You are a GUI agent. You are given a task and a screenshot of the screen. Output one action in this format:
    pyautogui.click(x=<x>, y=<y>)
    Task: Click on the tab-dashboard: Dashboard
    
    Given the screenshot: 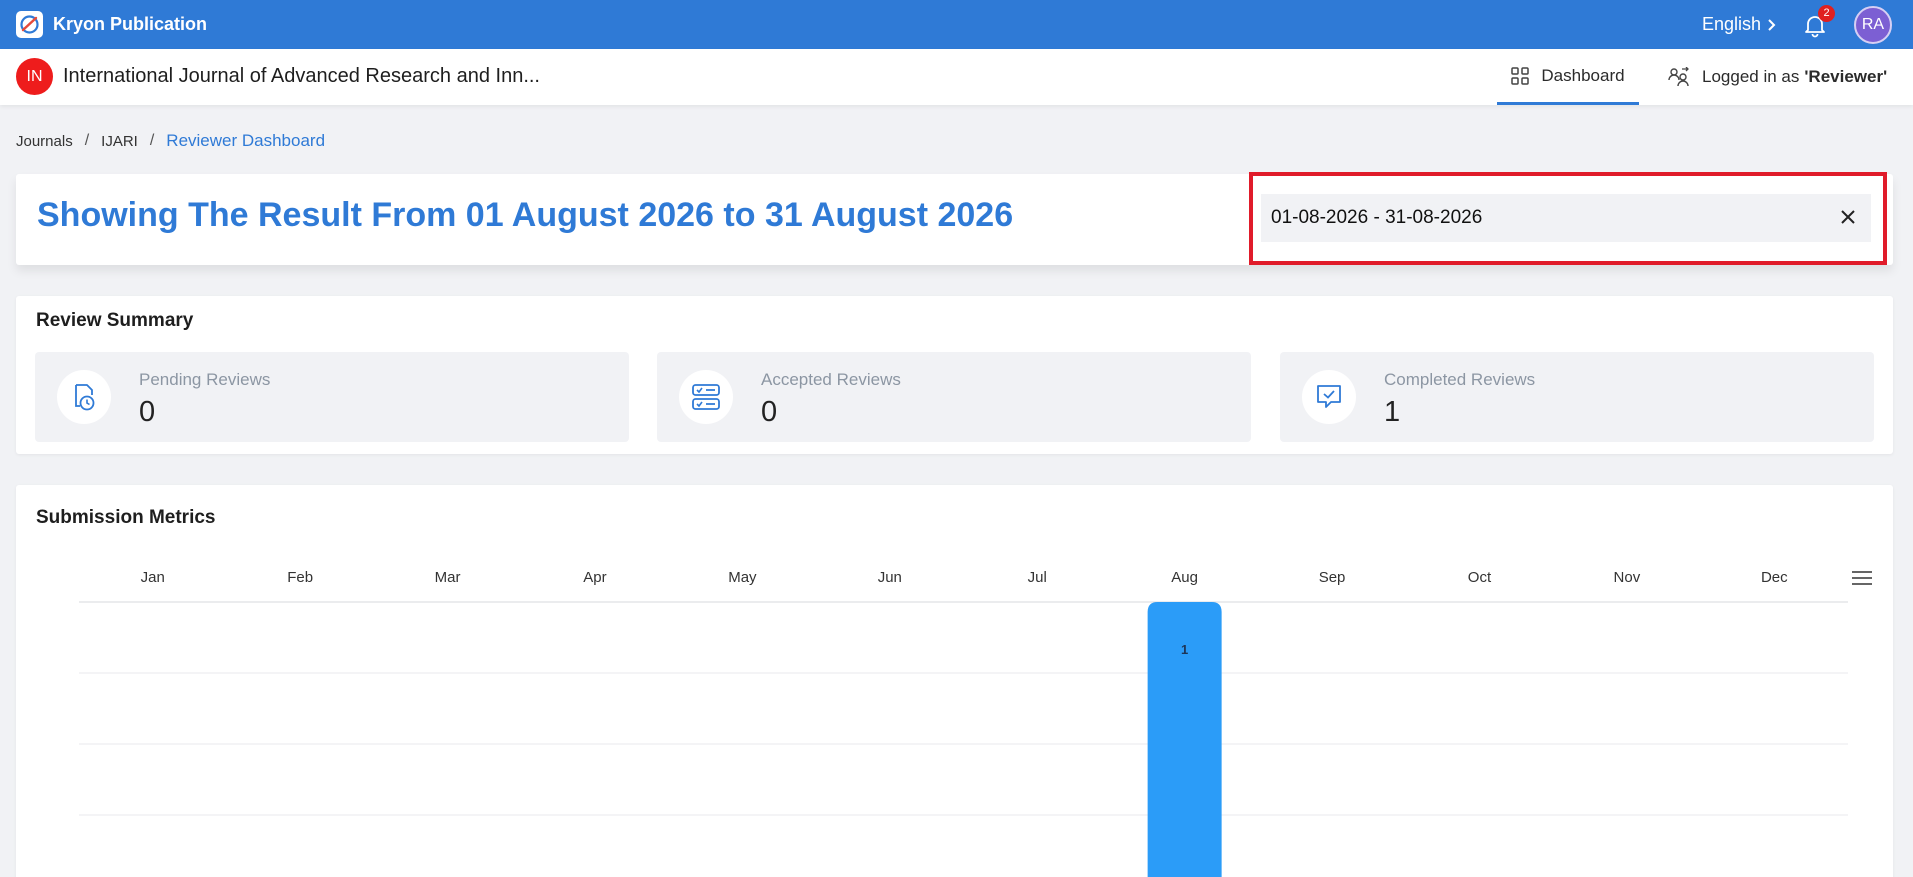 What is the action you would take?
    pyautogui.click(x=1568, y=77)
    